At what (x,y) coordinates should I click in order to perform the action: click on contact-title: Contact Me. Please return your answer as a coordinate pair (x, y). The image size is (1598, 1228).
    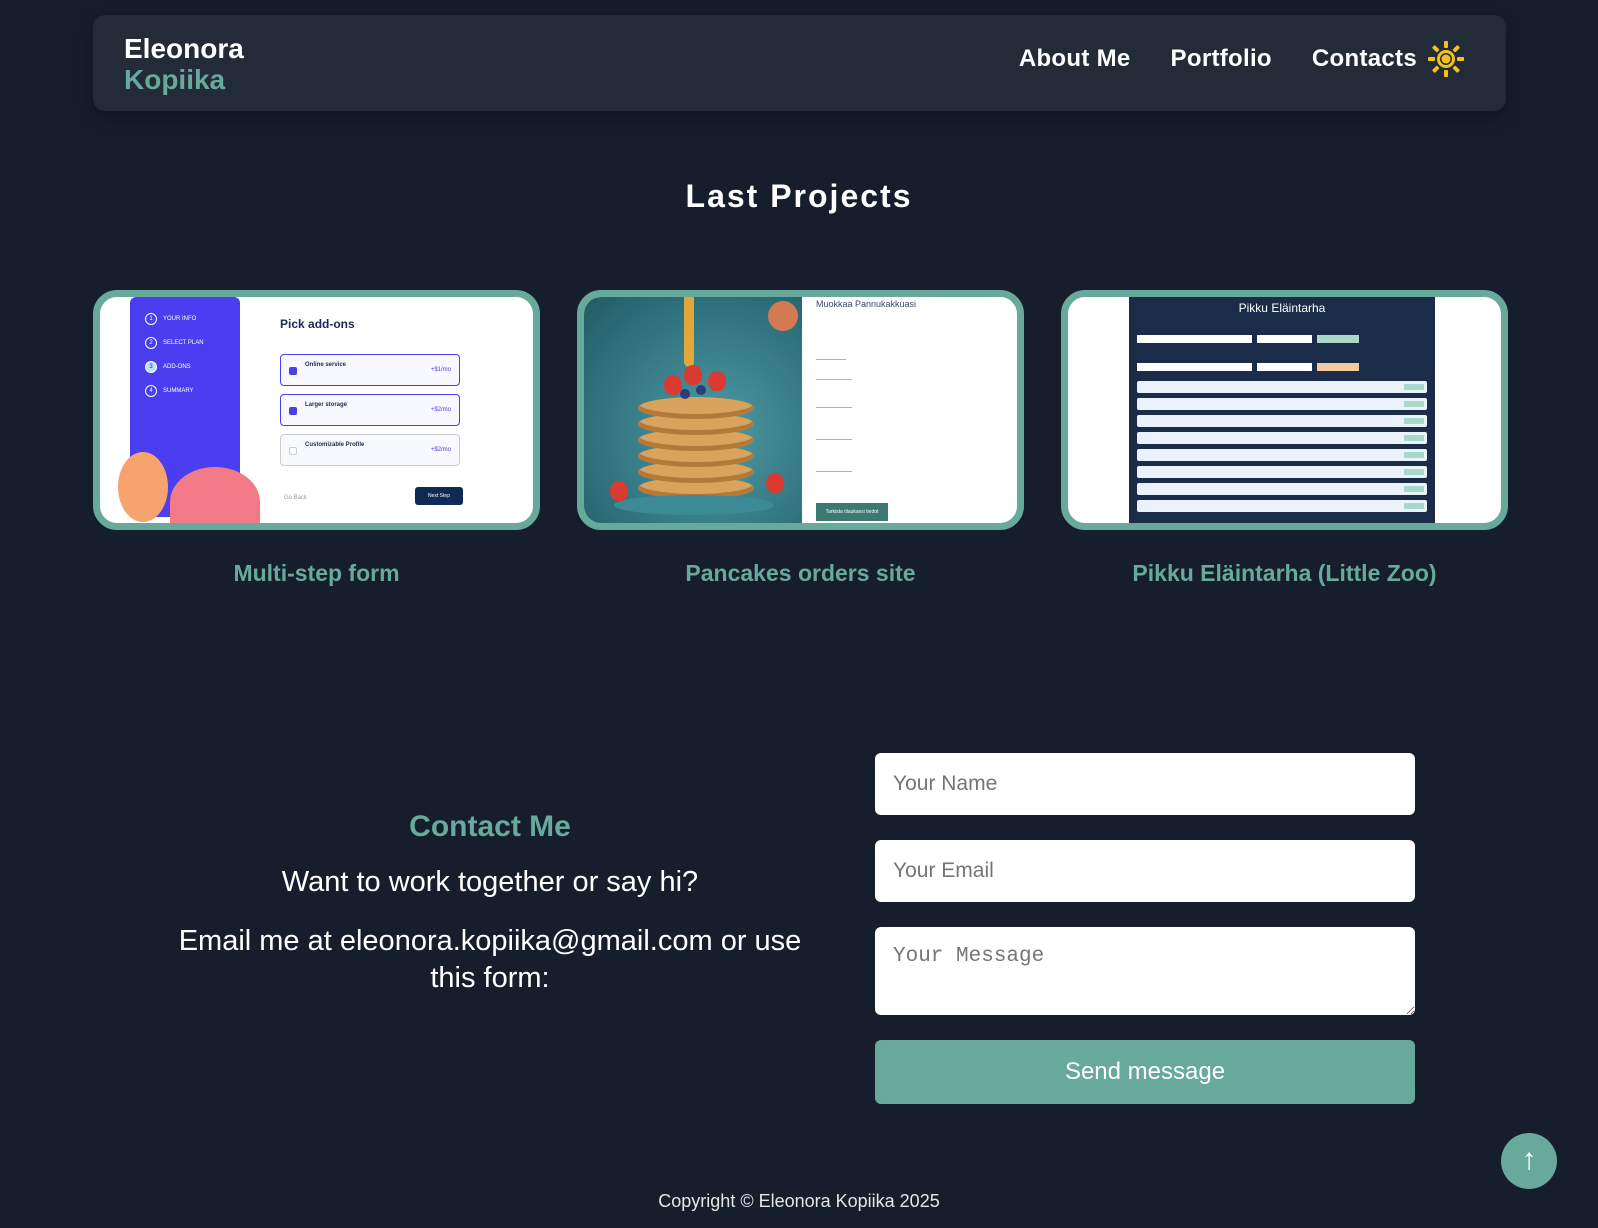
    Looking at the image, I should click on (490, 826).